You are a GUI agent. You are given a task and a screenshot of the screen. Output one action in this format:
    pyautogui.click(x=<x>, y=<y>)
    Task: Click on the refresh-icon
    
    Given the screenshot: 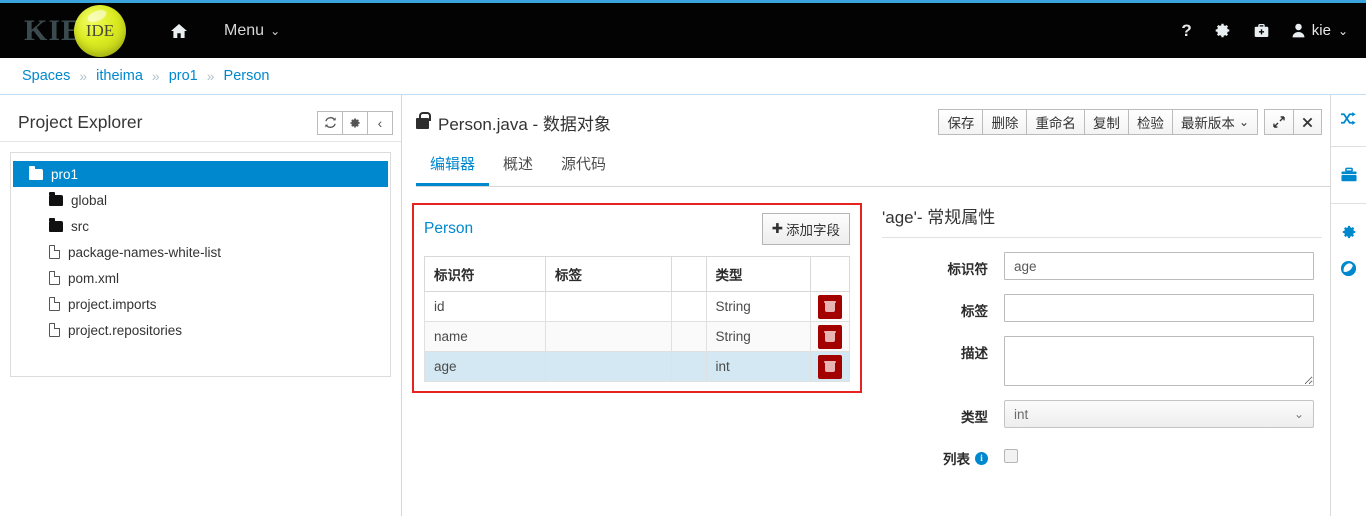 What is the action you would take?
    pyautogui.click(x=330, y=122)
    